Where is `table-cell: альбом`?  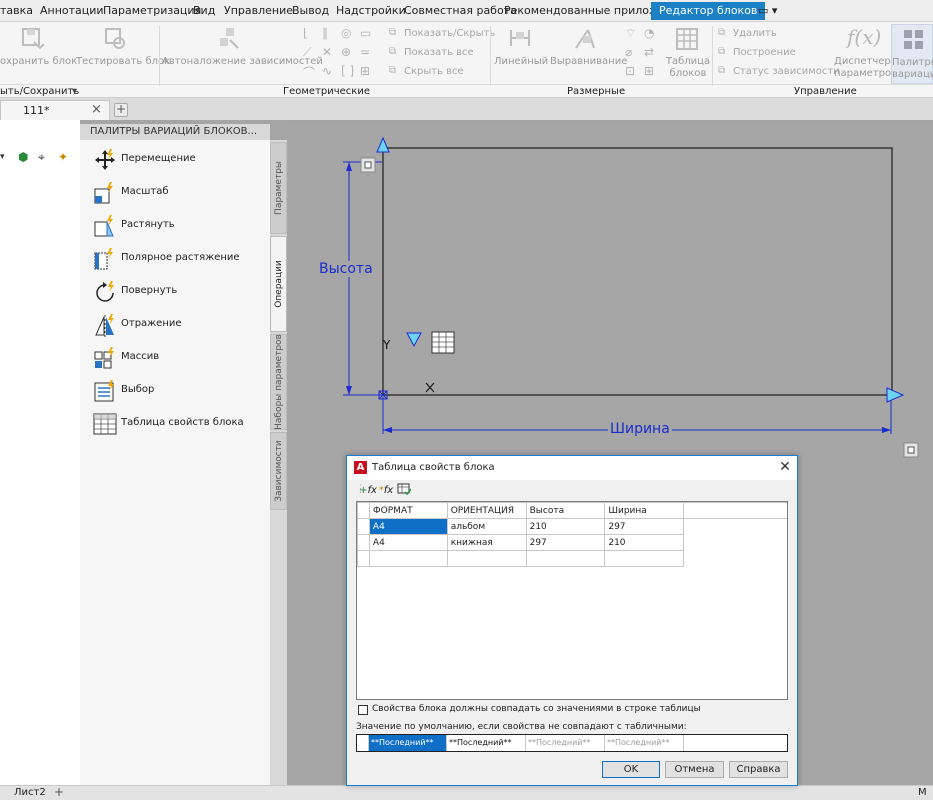
table-cell: альбом is located at coordinates (486, 526).